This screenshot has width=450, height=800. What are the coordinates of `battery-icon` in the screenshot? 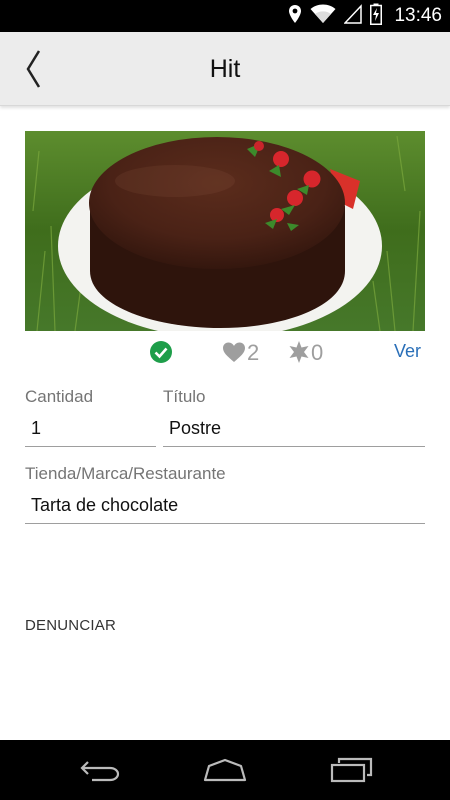 It's located at (376, 16).